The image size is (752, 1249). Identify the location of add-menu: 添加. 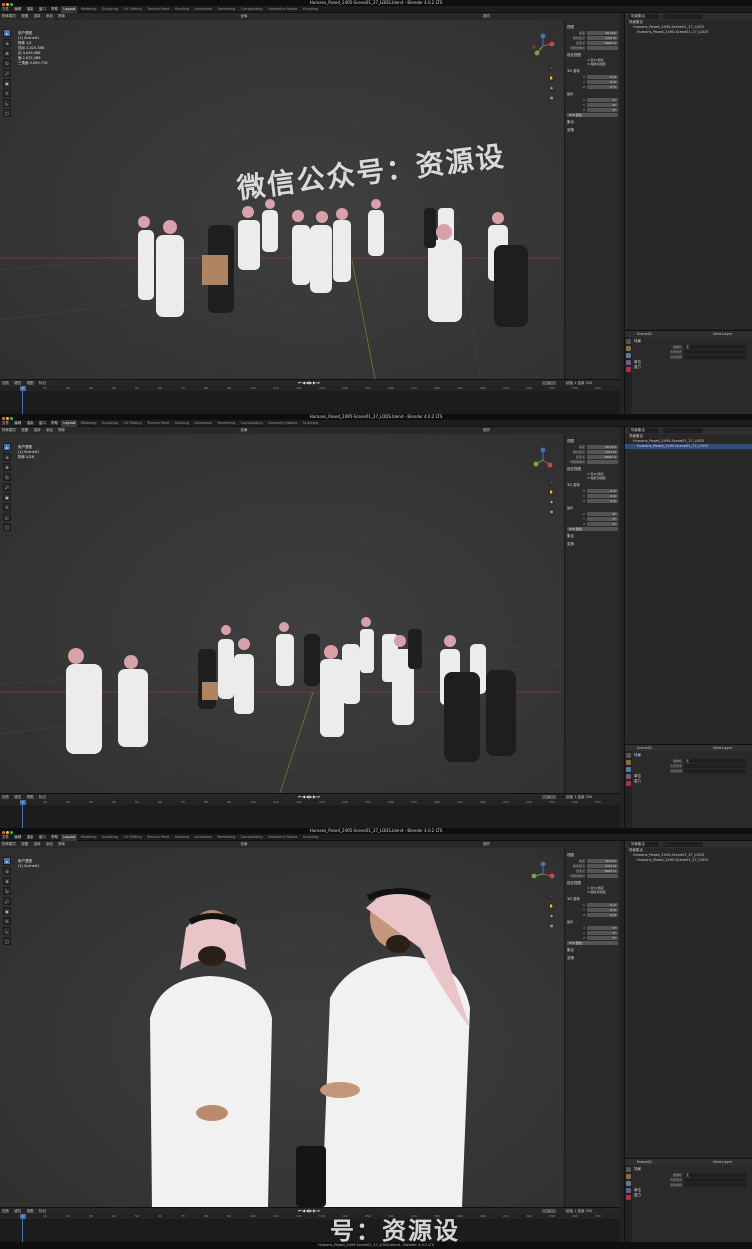
(49, 16).